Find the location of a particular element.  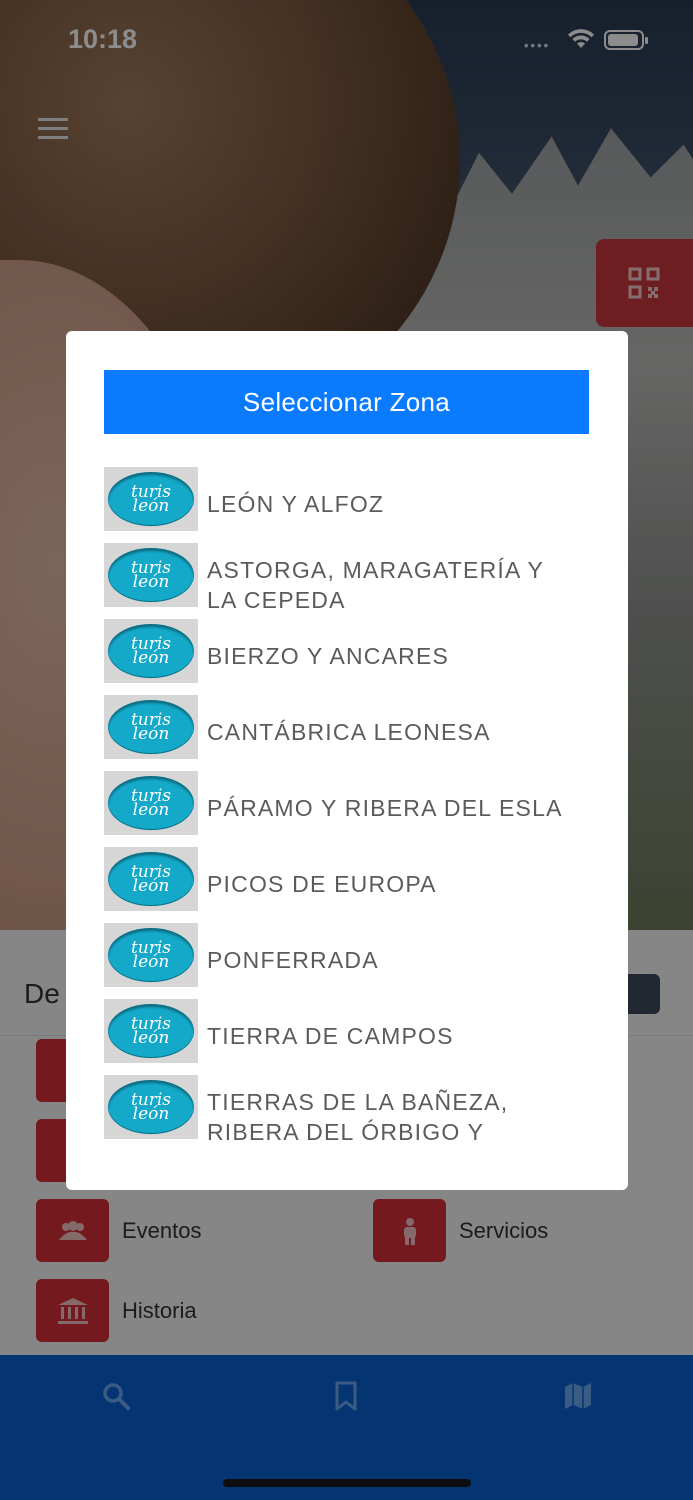

zone-item: turis león CANTÁBRICA LEONESA is located at coordinates (346, 733).